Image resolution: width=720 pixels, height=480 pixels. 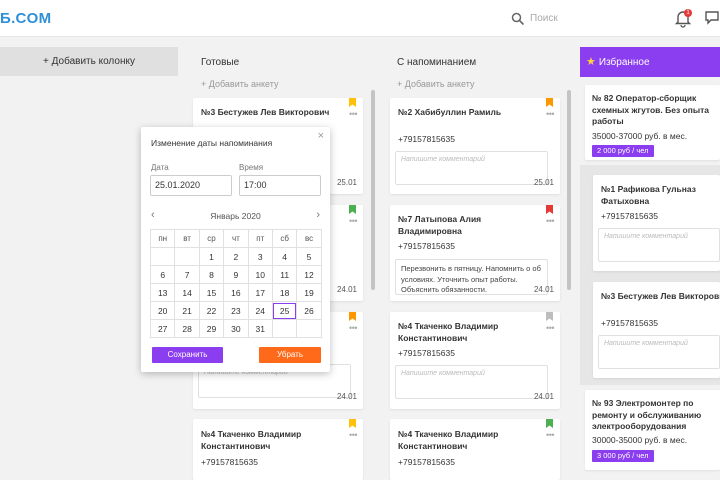 What do you see at coordinates (280, 185) in the screenshot?
I see `time-field: 17:00` at bounding box center [280, 185].